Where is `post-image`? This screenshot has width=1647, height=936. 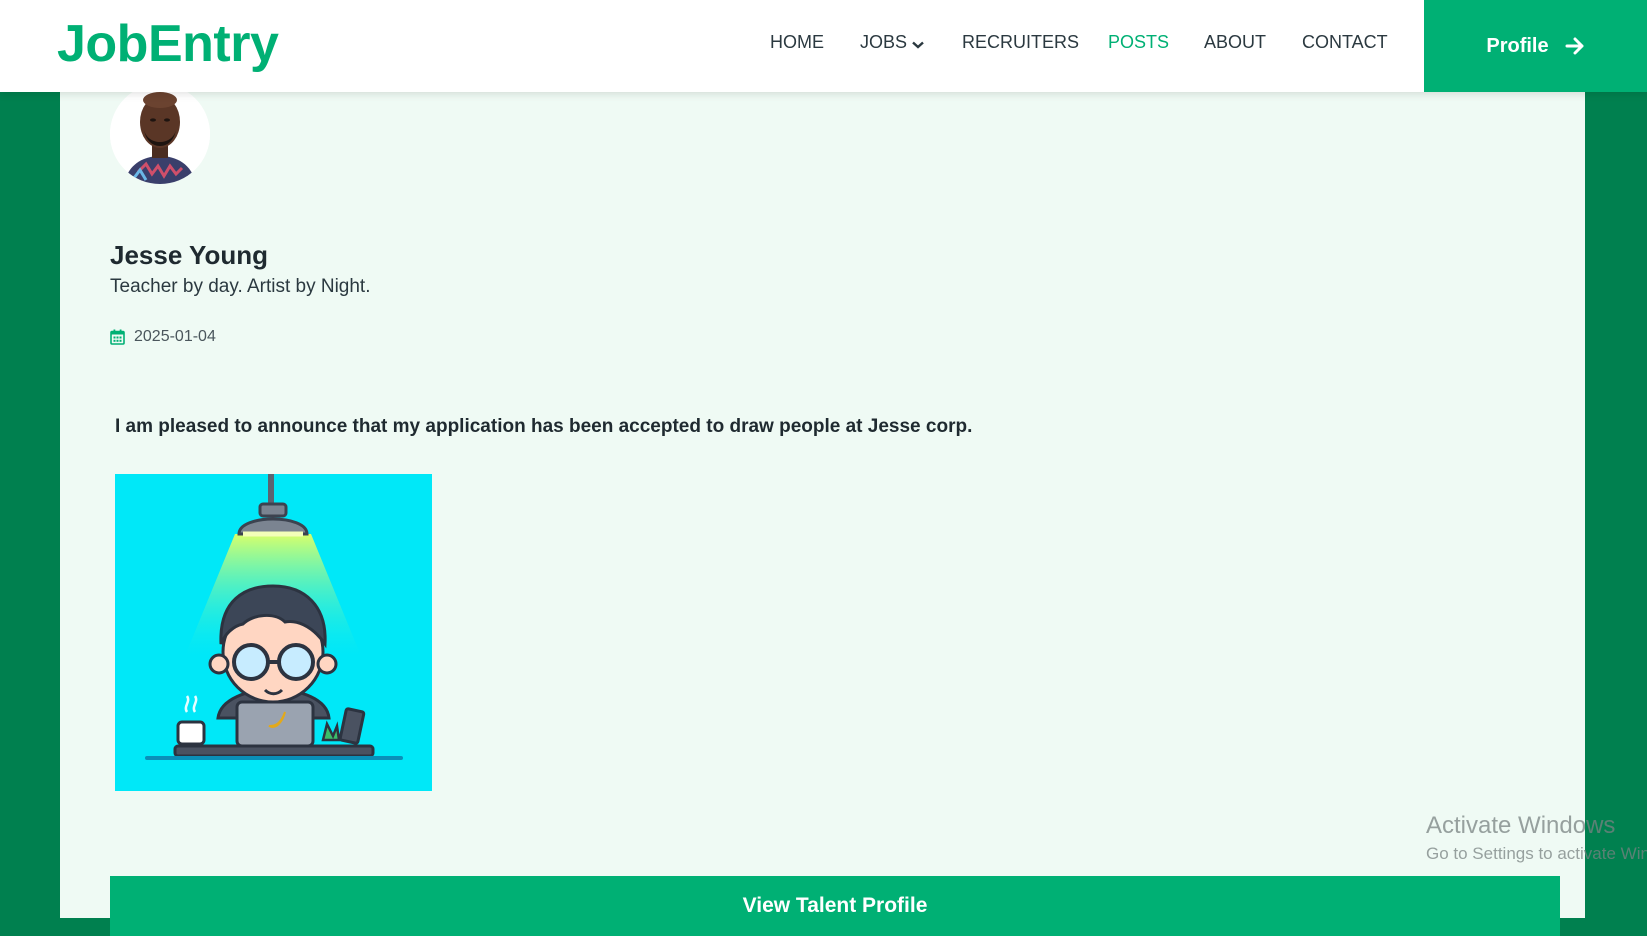 post-image is located at coordinates (273, 632).